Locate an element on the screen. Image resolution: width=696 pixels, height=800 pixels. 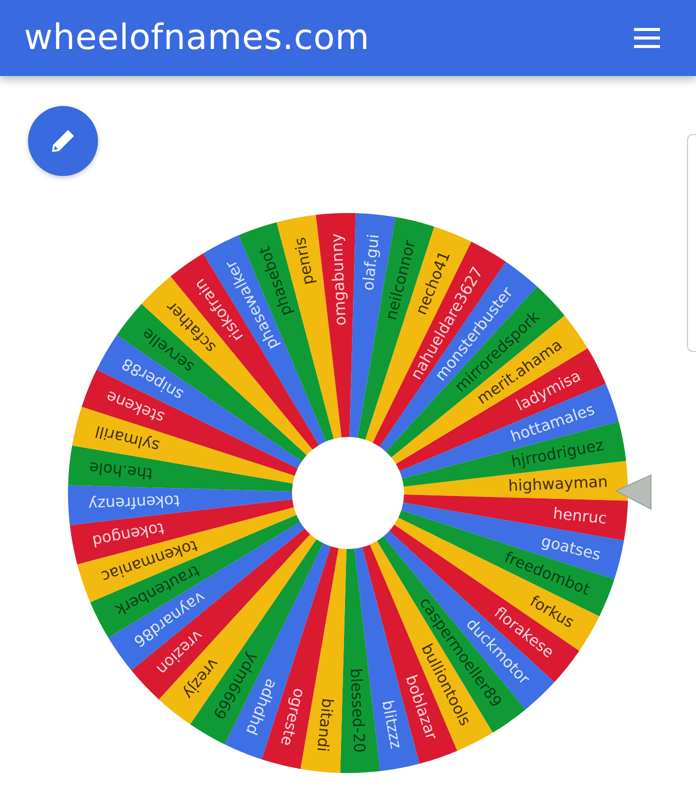
segment-label: ogreste is located at coordinates (292, 717).